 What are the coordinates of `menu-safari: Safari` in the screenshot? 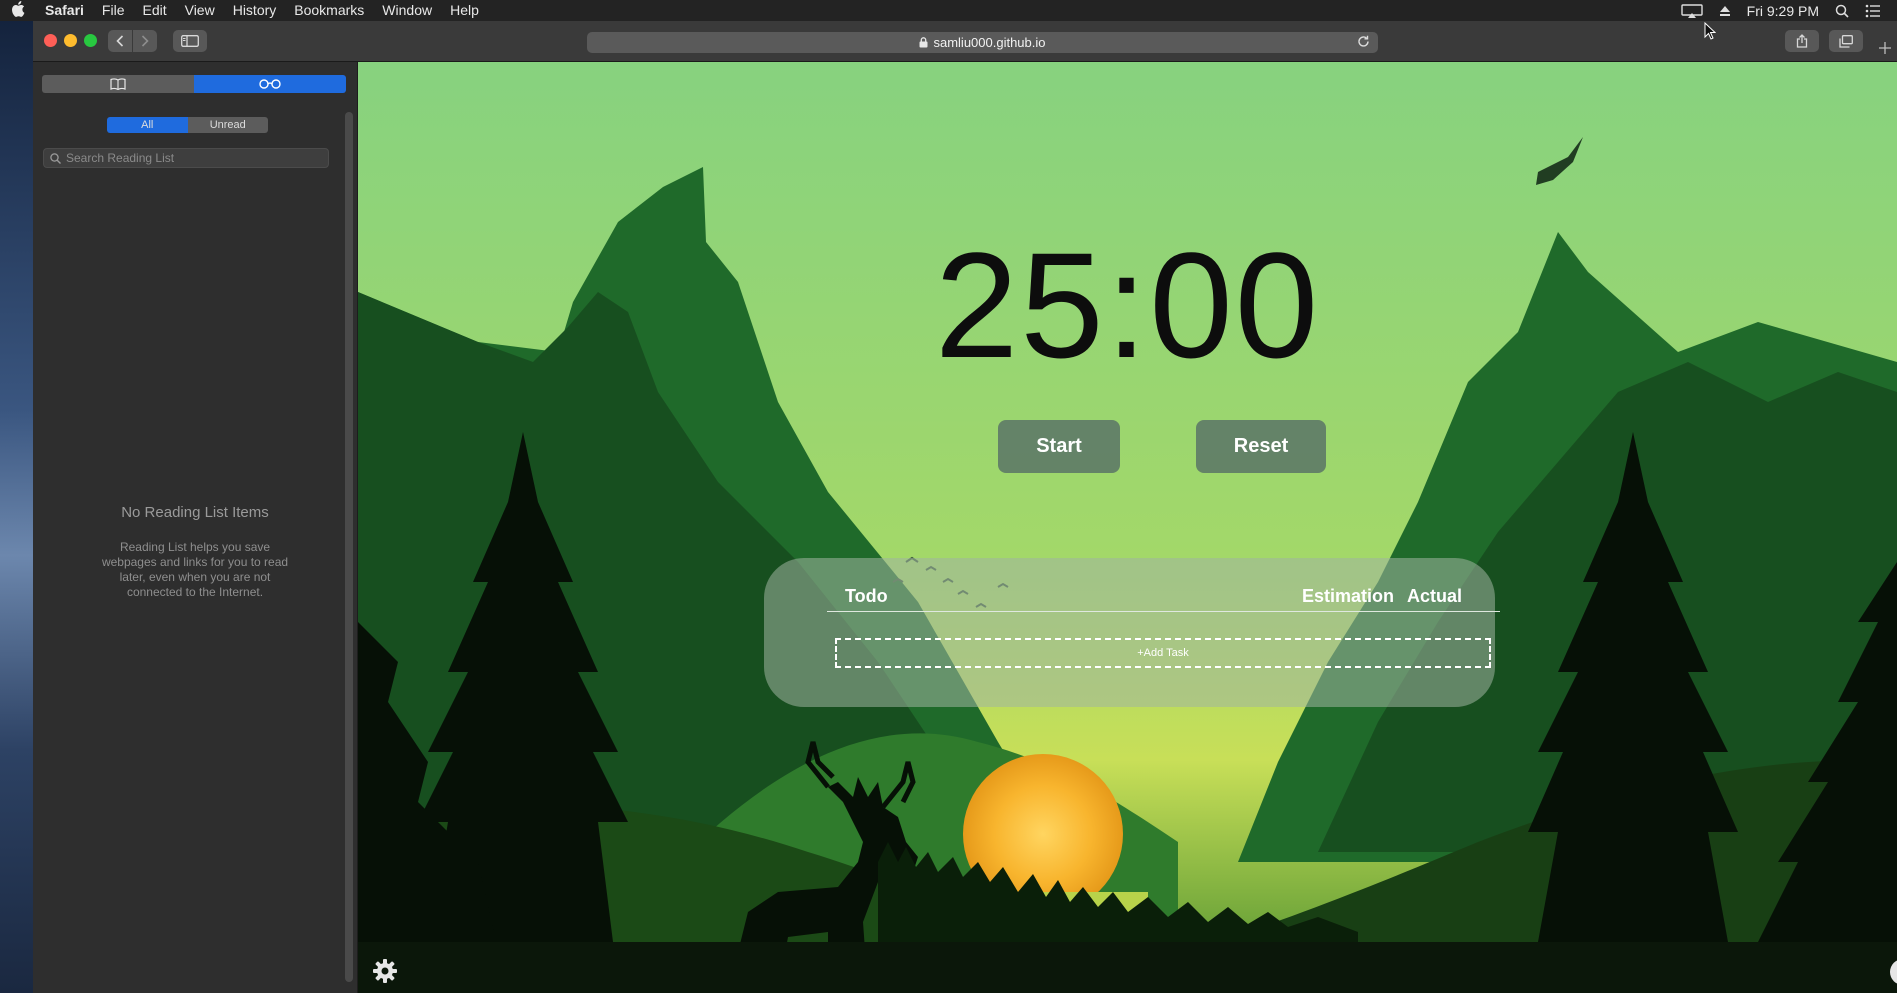 It's located at (64, 10).